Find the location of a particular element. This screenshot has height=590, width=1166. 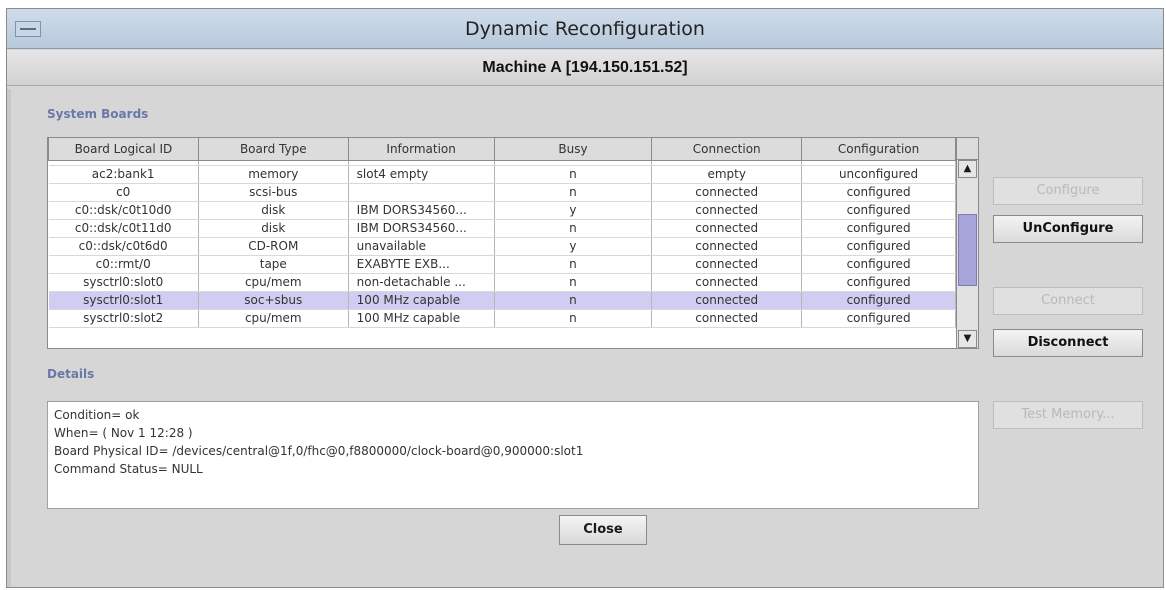

cell-board-logical-id: c0::dsk/c0t6d0 is located at coordinates (123, 246).